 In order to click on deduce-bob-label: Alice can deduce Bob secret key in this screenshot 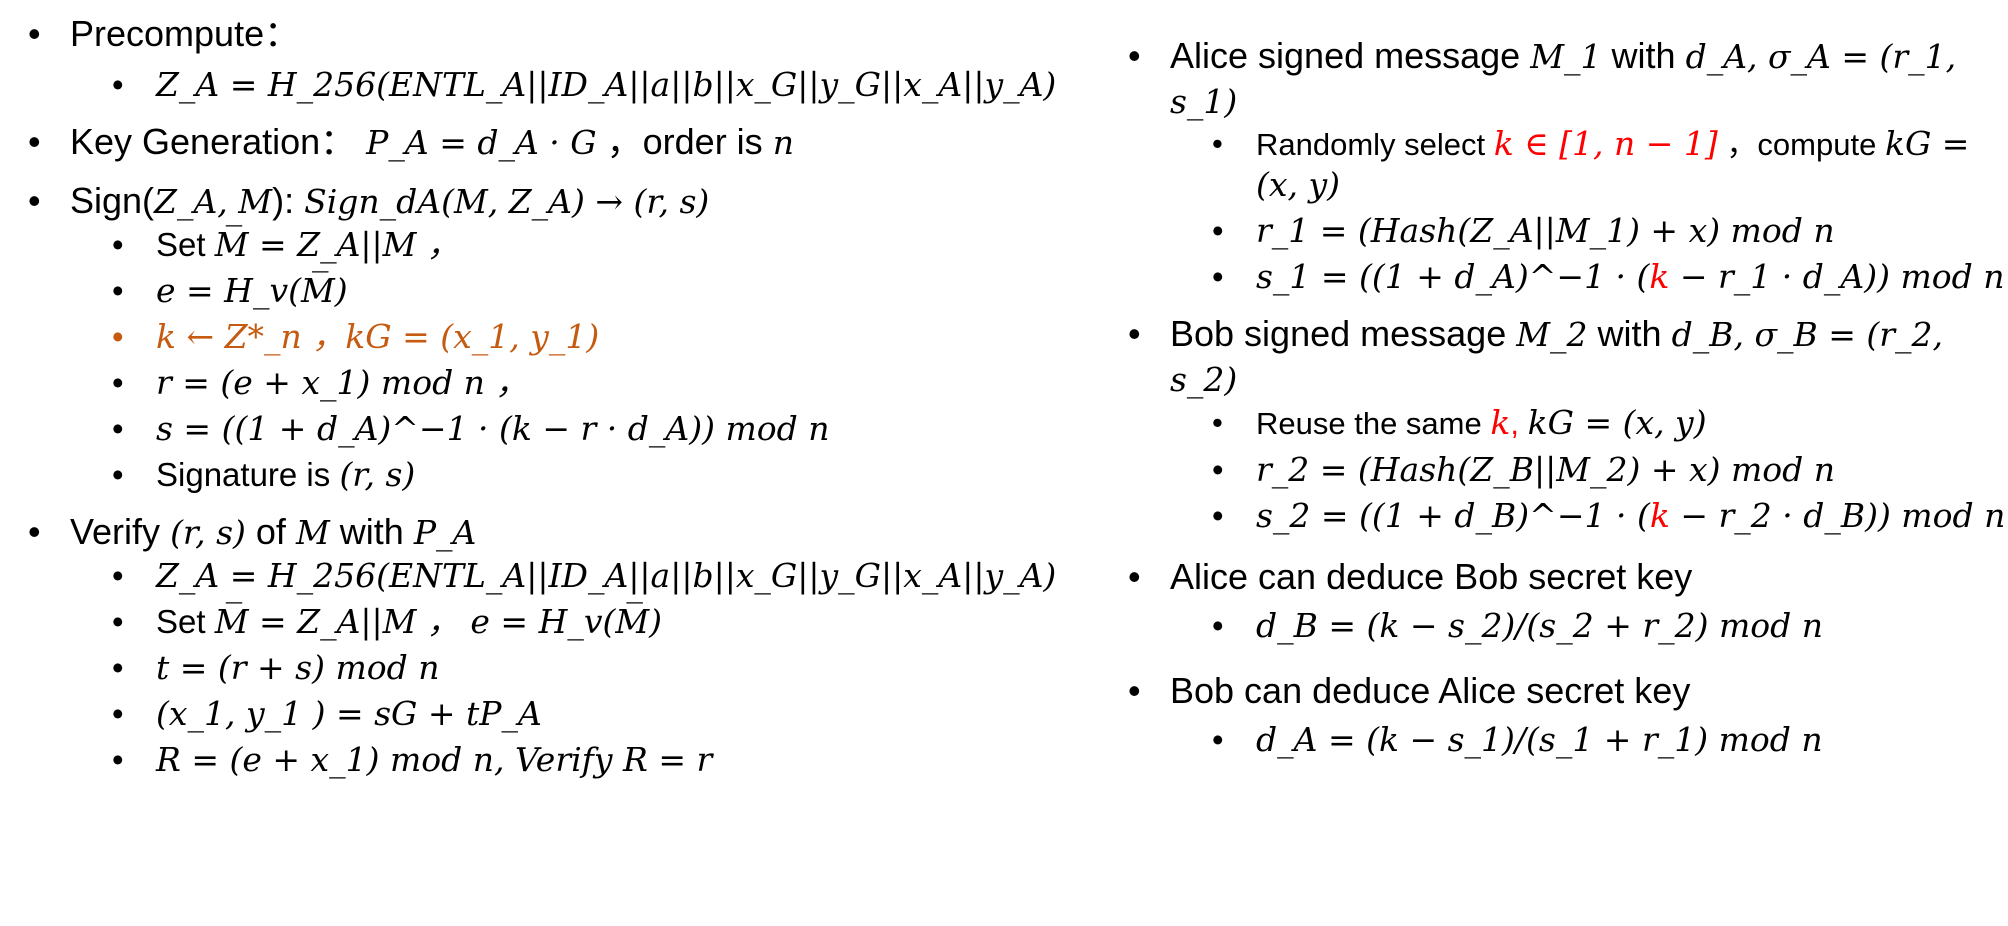, I will do `click(1431, 576)`.